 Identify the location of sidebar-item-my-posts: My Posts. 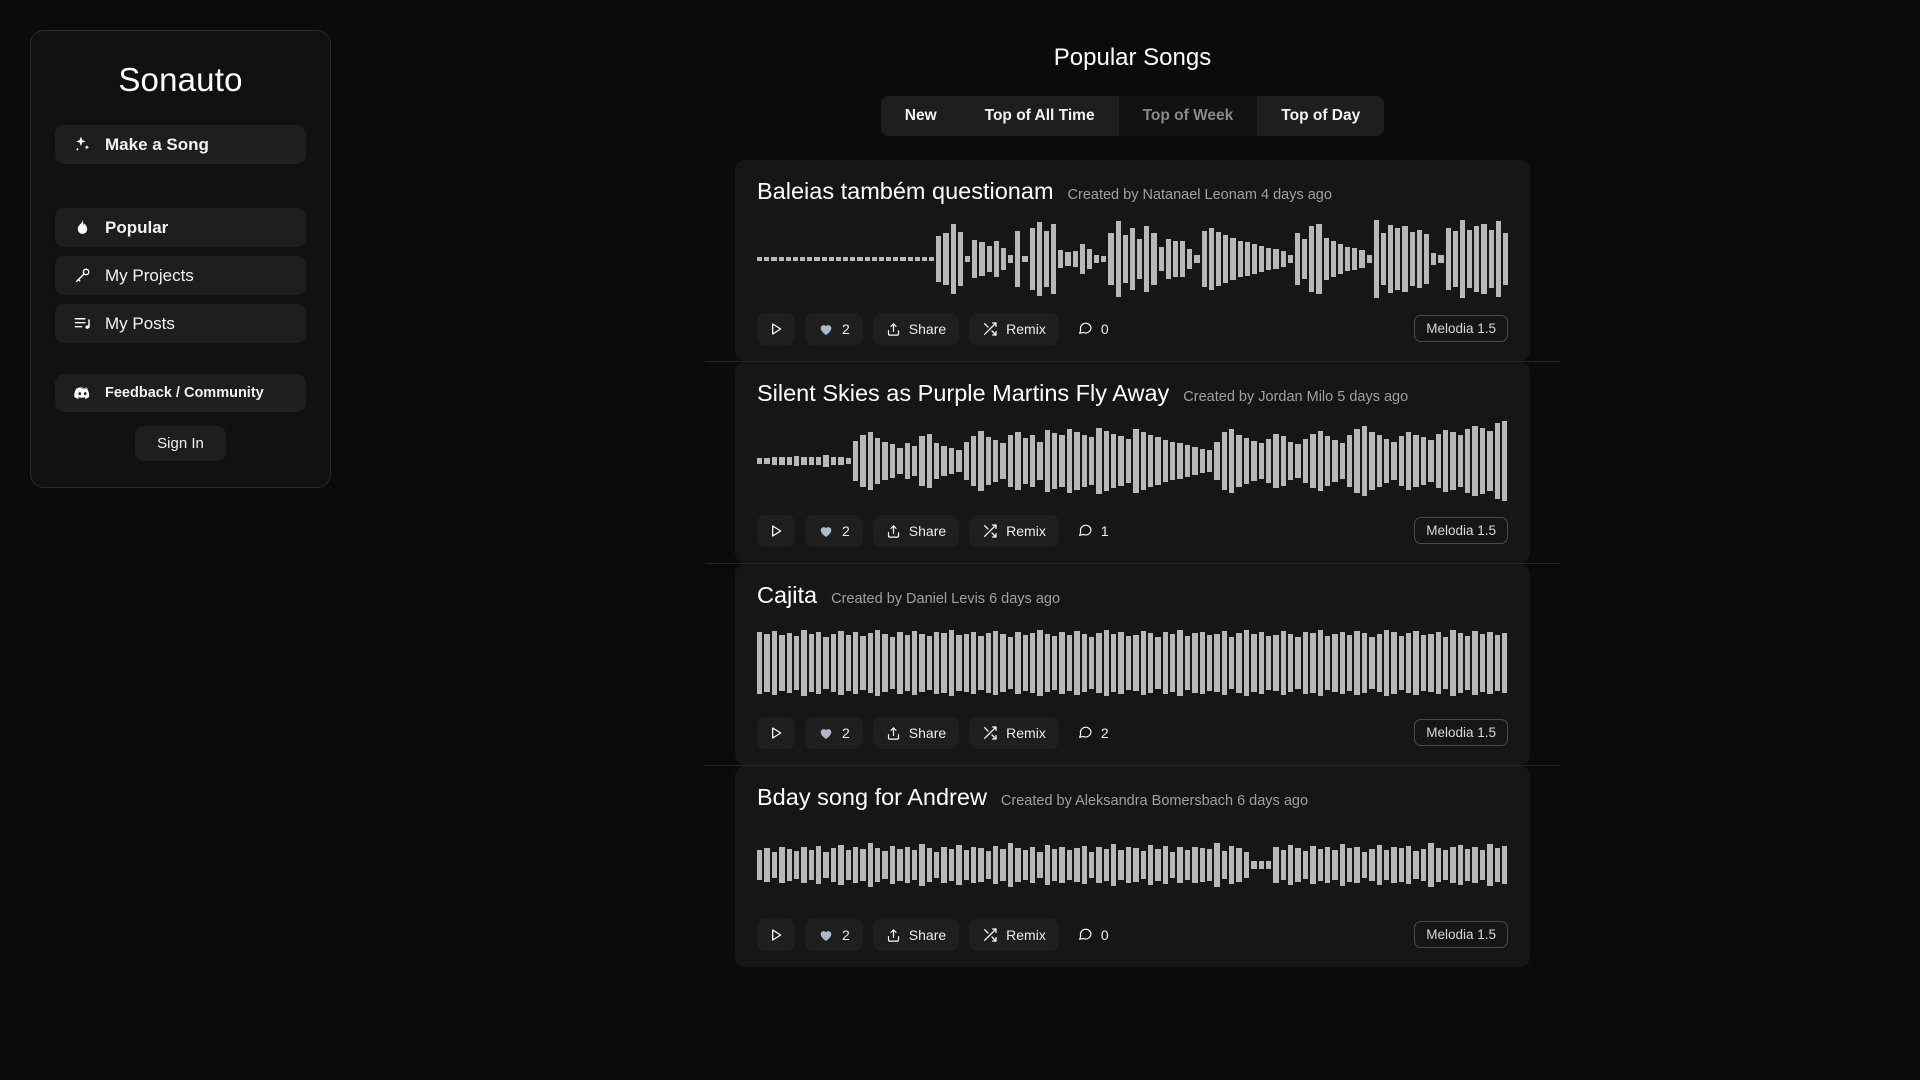
(180, 323).